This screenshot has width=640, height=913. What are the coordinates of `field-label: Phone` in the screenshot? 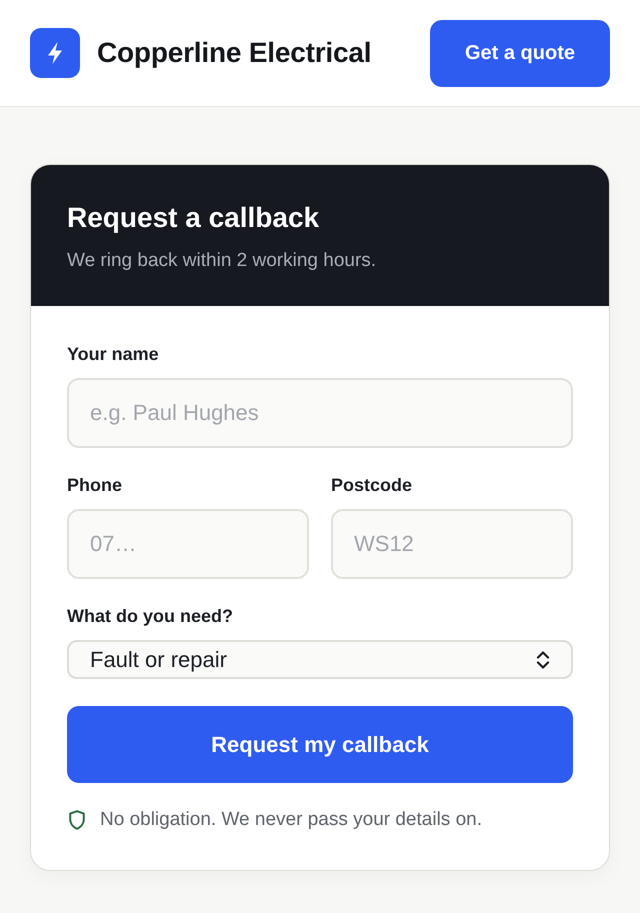 It's located at (95, 485).